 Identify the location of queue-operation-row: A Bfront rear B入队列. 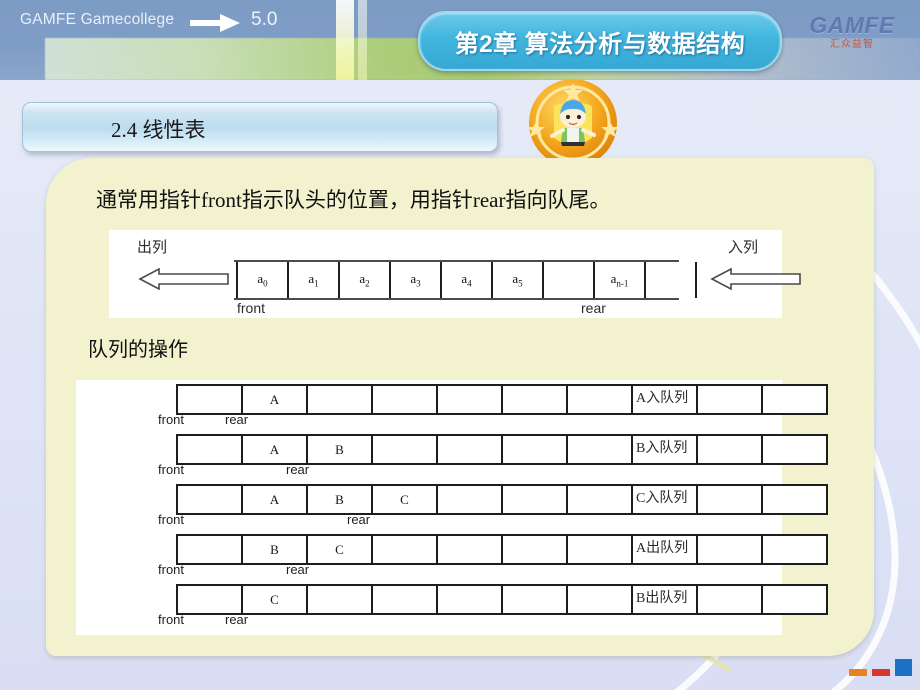
(452, 455).